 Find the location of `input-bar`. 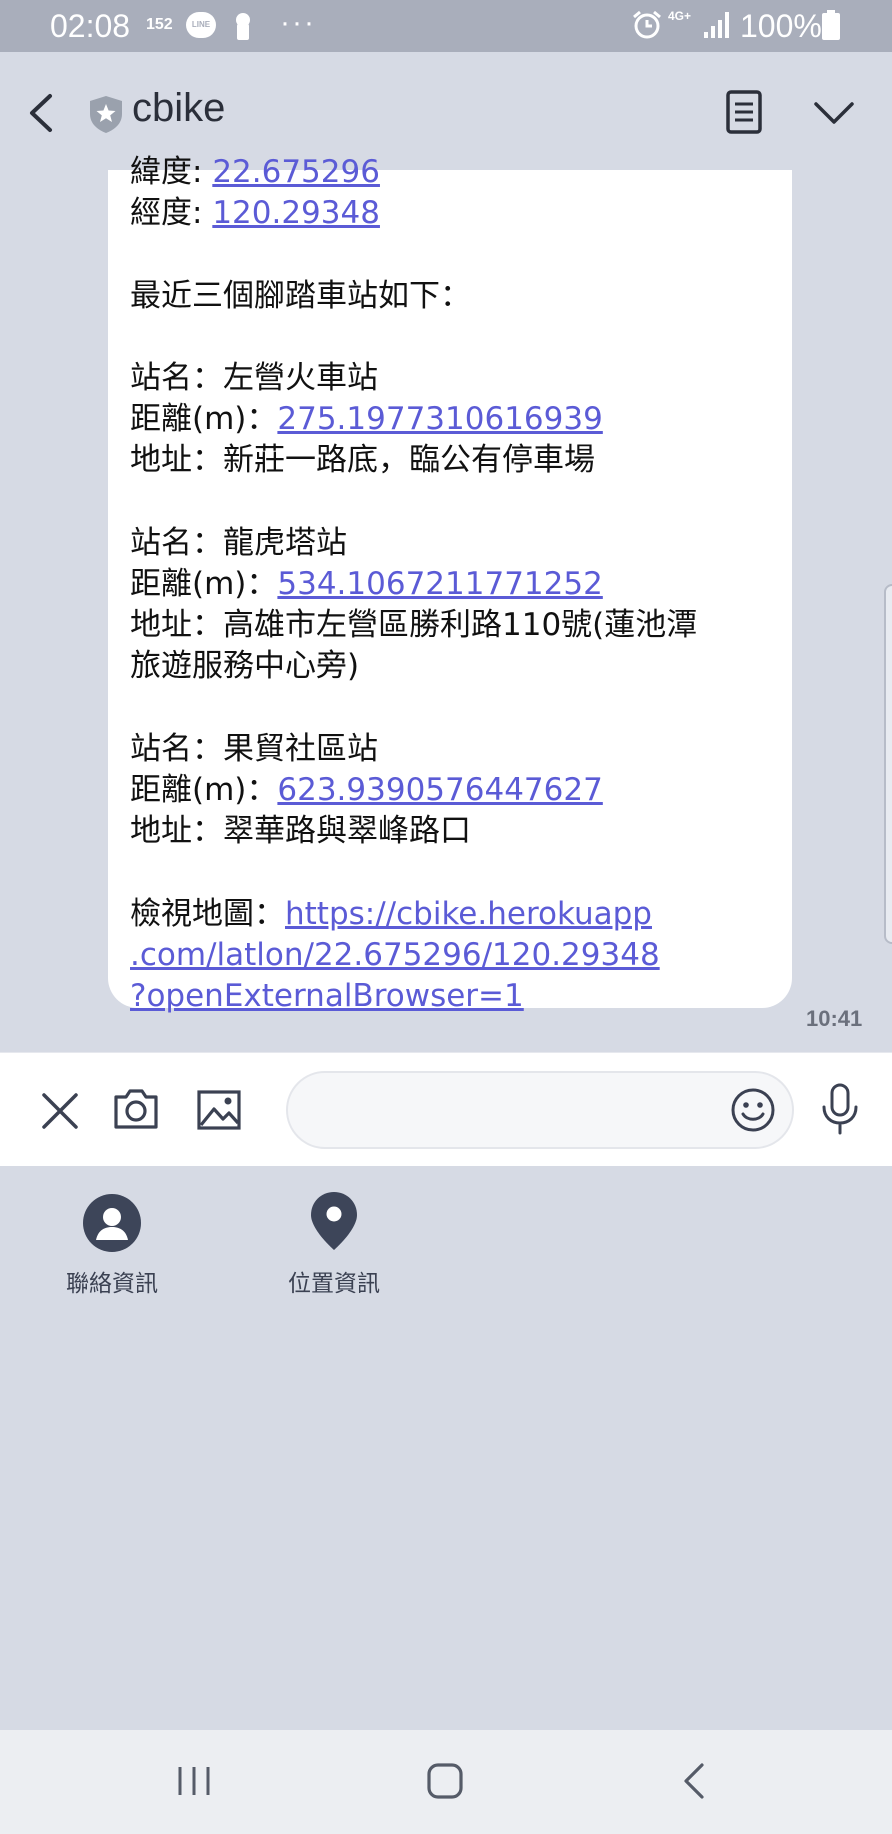

input-bar is located at coordinates (446, 1109).